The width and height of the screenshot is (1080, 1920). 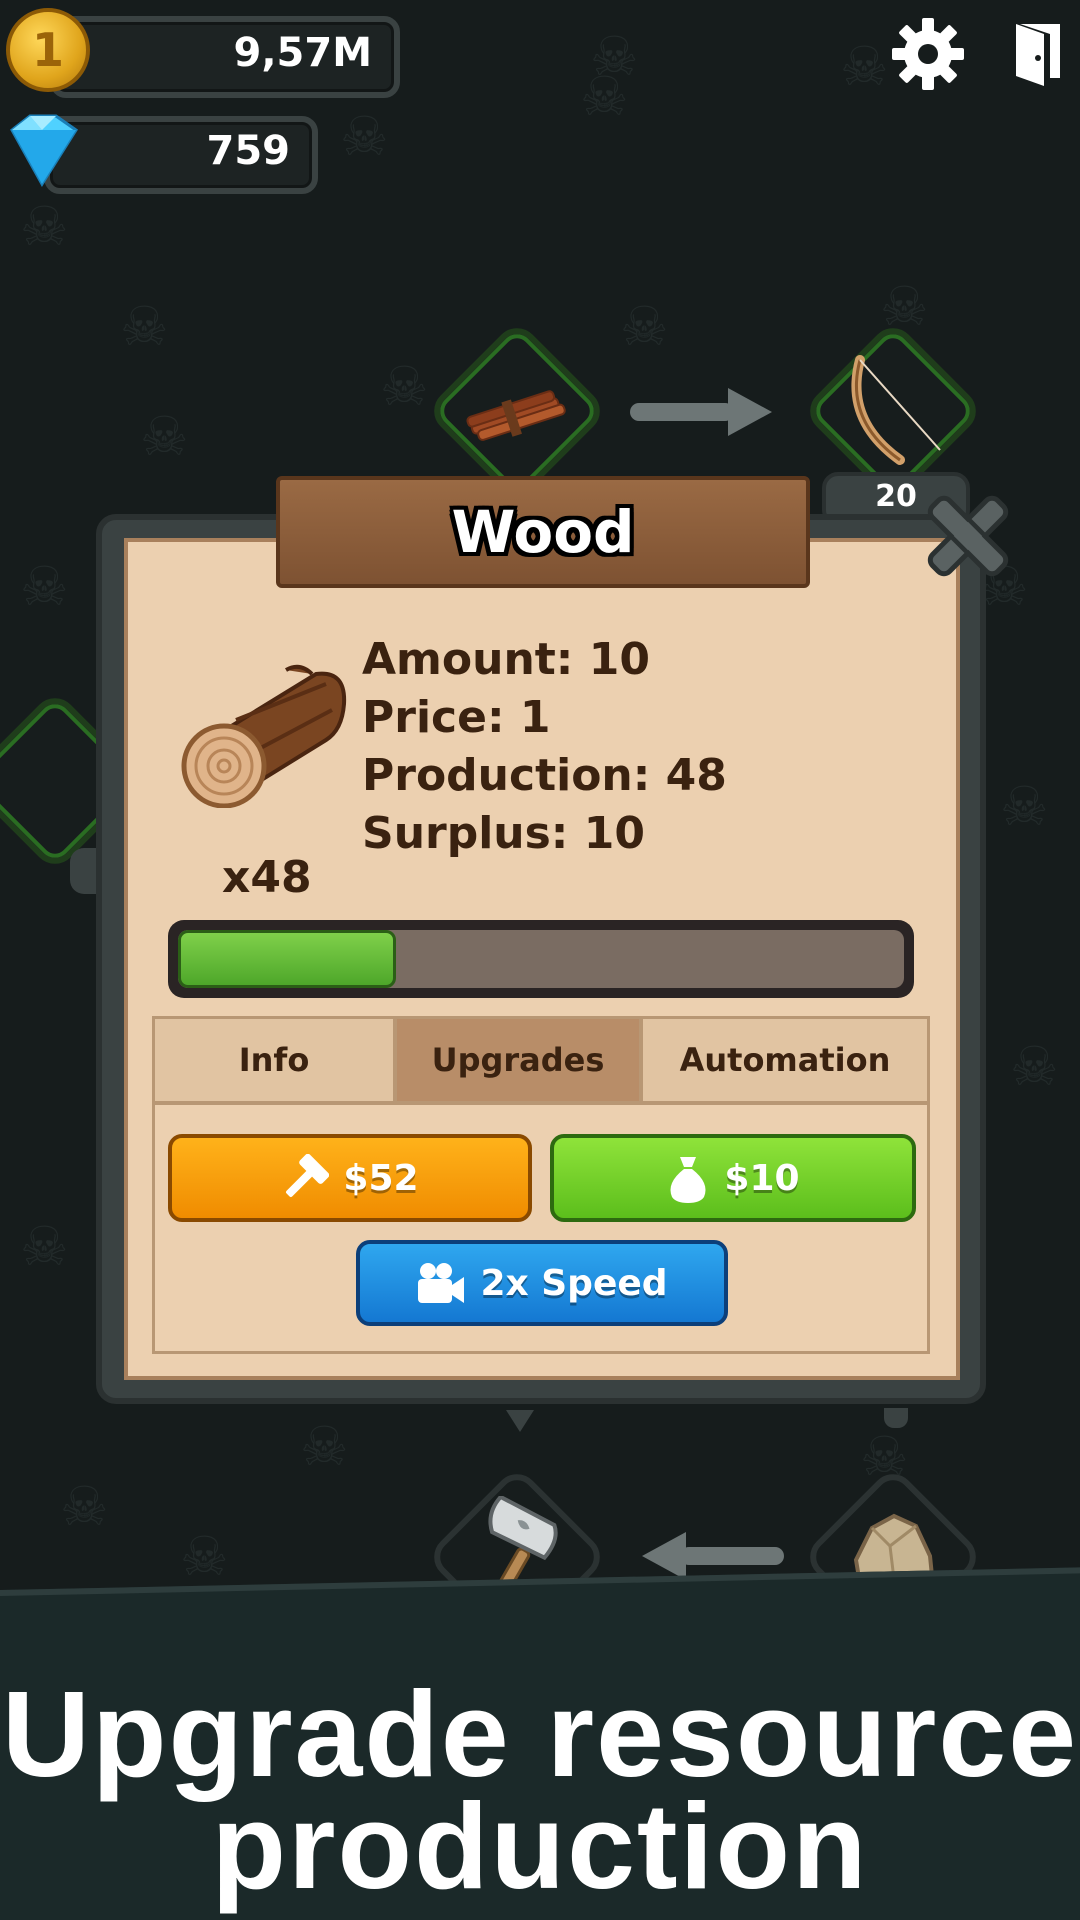 I want to click on popup-title-plank: Wood, so click(x=543, y=532).